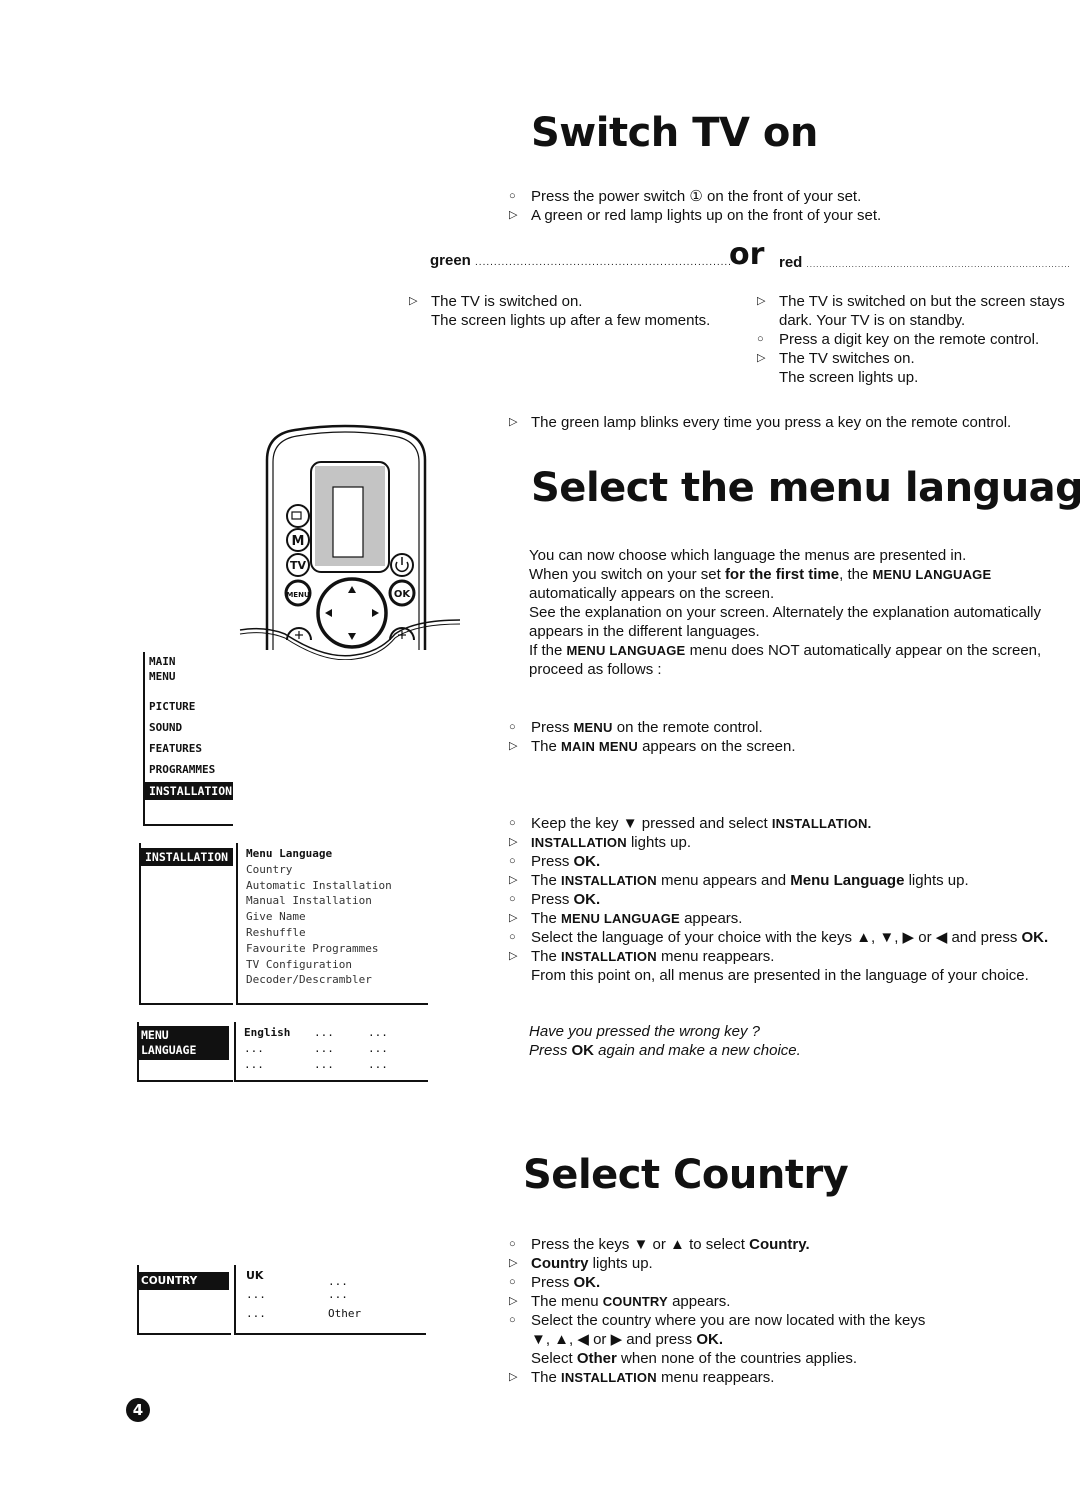 This screenshot has width=1080, height=1511. I want to click on svg-text: OK, so click(403, 594).